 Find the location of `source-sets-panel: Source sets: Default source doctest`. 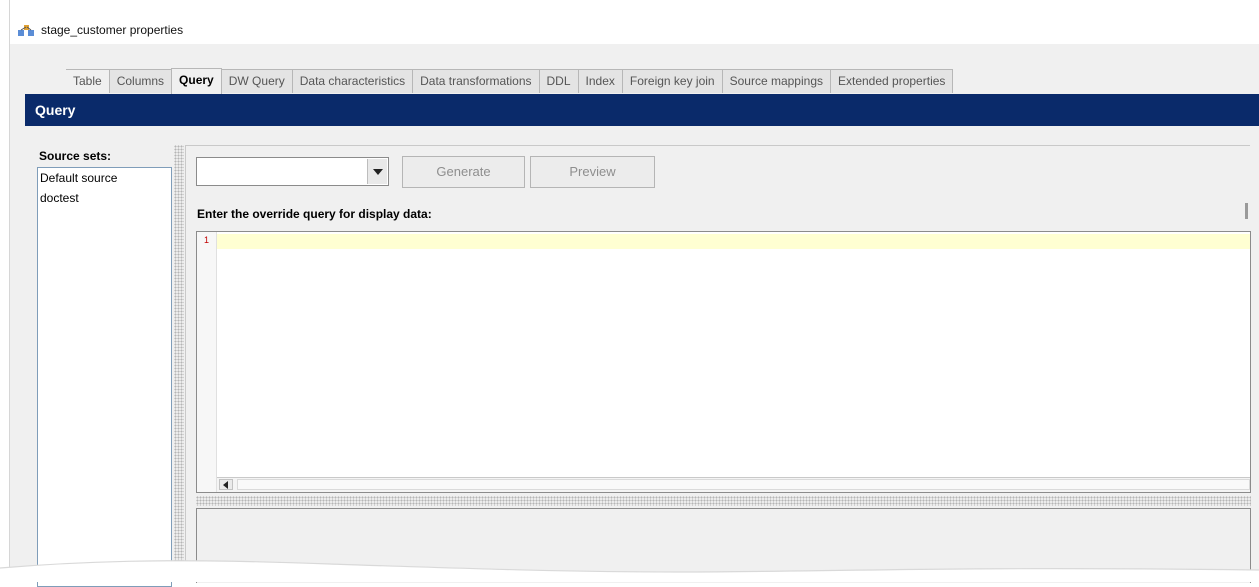

source-sets-panel: Source sets: Default source doctest is located at coordinates (105, 366).